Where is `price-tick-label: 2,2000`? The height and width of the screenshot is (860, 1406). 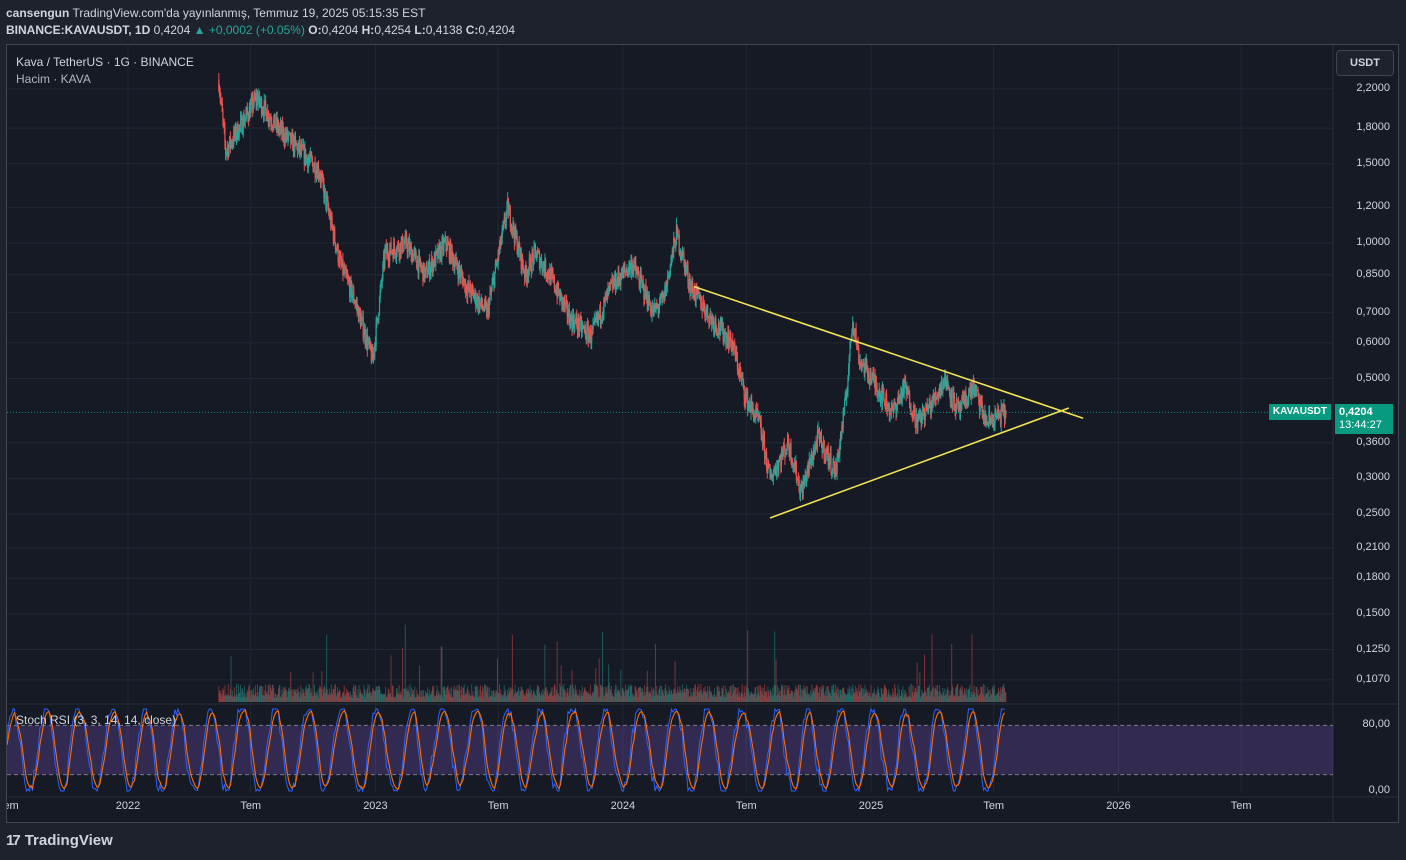
price-tick-label: 2,2000 is located at coordinates (1373, 87).